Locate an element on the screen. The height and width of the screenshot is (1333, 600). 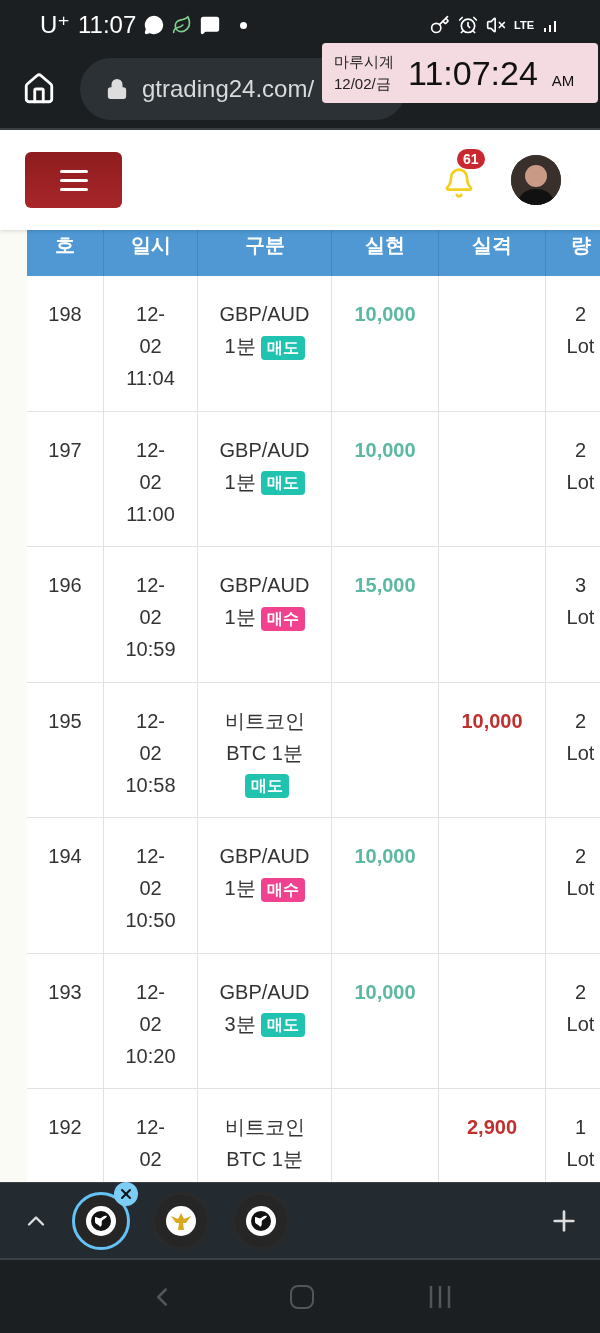
loss-amount: 2,900 is located at coordinates (492, 1127).